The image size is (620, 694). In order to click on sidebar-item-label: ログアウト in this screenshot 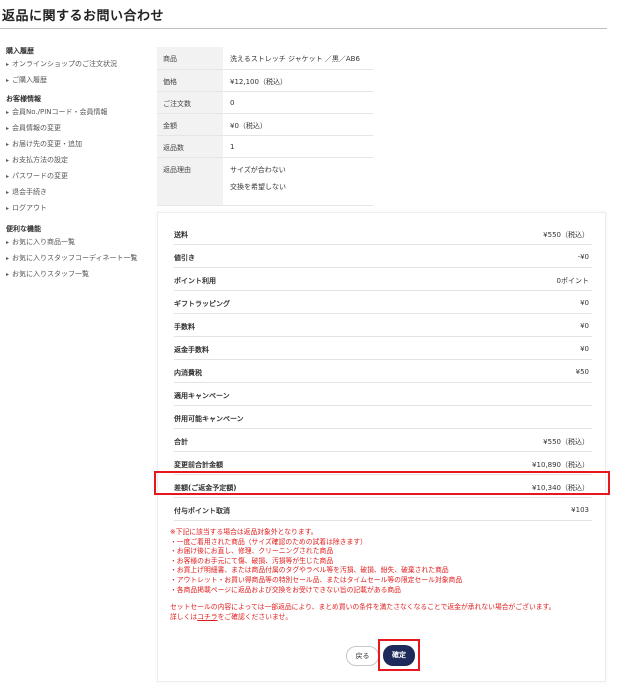, I will do `click(30, 208)`.